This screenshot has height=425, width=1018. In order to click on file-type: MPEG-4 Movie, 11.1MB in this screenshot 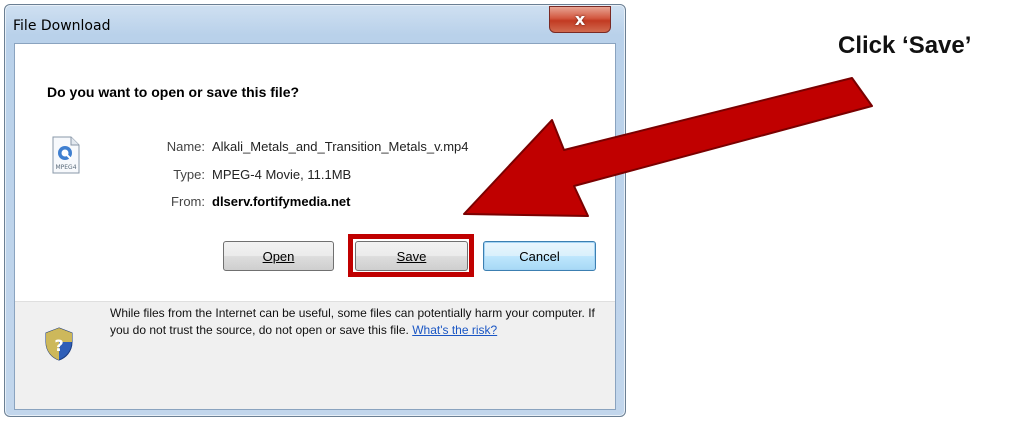, I will do `click(282, 174)`.